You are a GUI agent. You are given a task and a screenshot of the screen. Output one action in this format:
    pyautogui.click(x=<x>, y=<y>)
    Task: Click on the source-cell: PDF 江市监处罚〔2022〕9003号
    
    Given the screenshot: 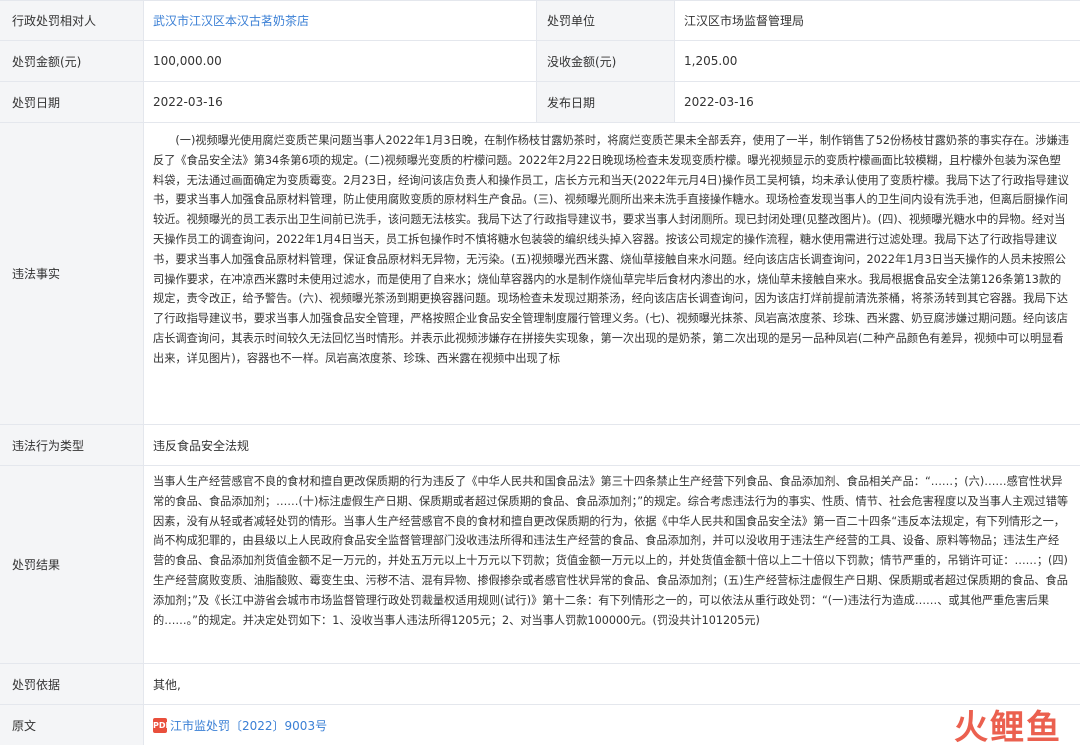 What is the action you would take?
    pyautogui.click(x=612, y=725)
    